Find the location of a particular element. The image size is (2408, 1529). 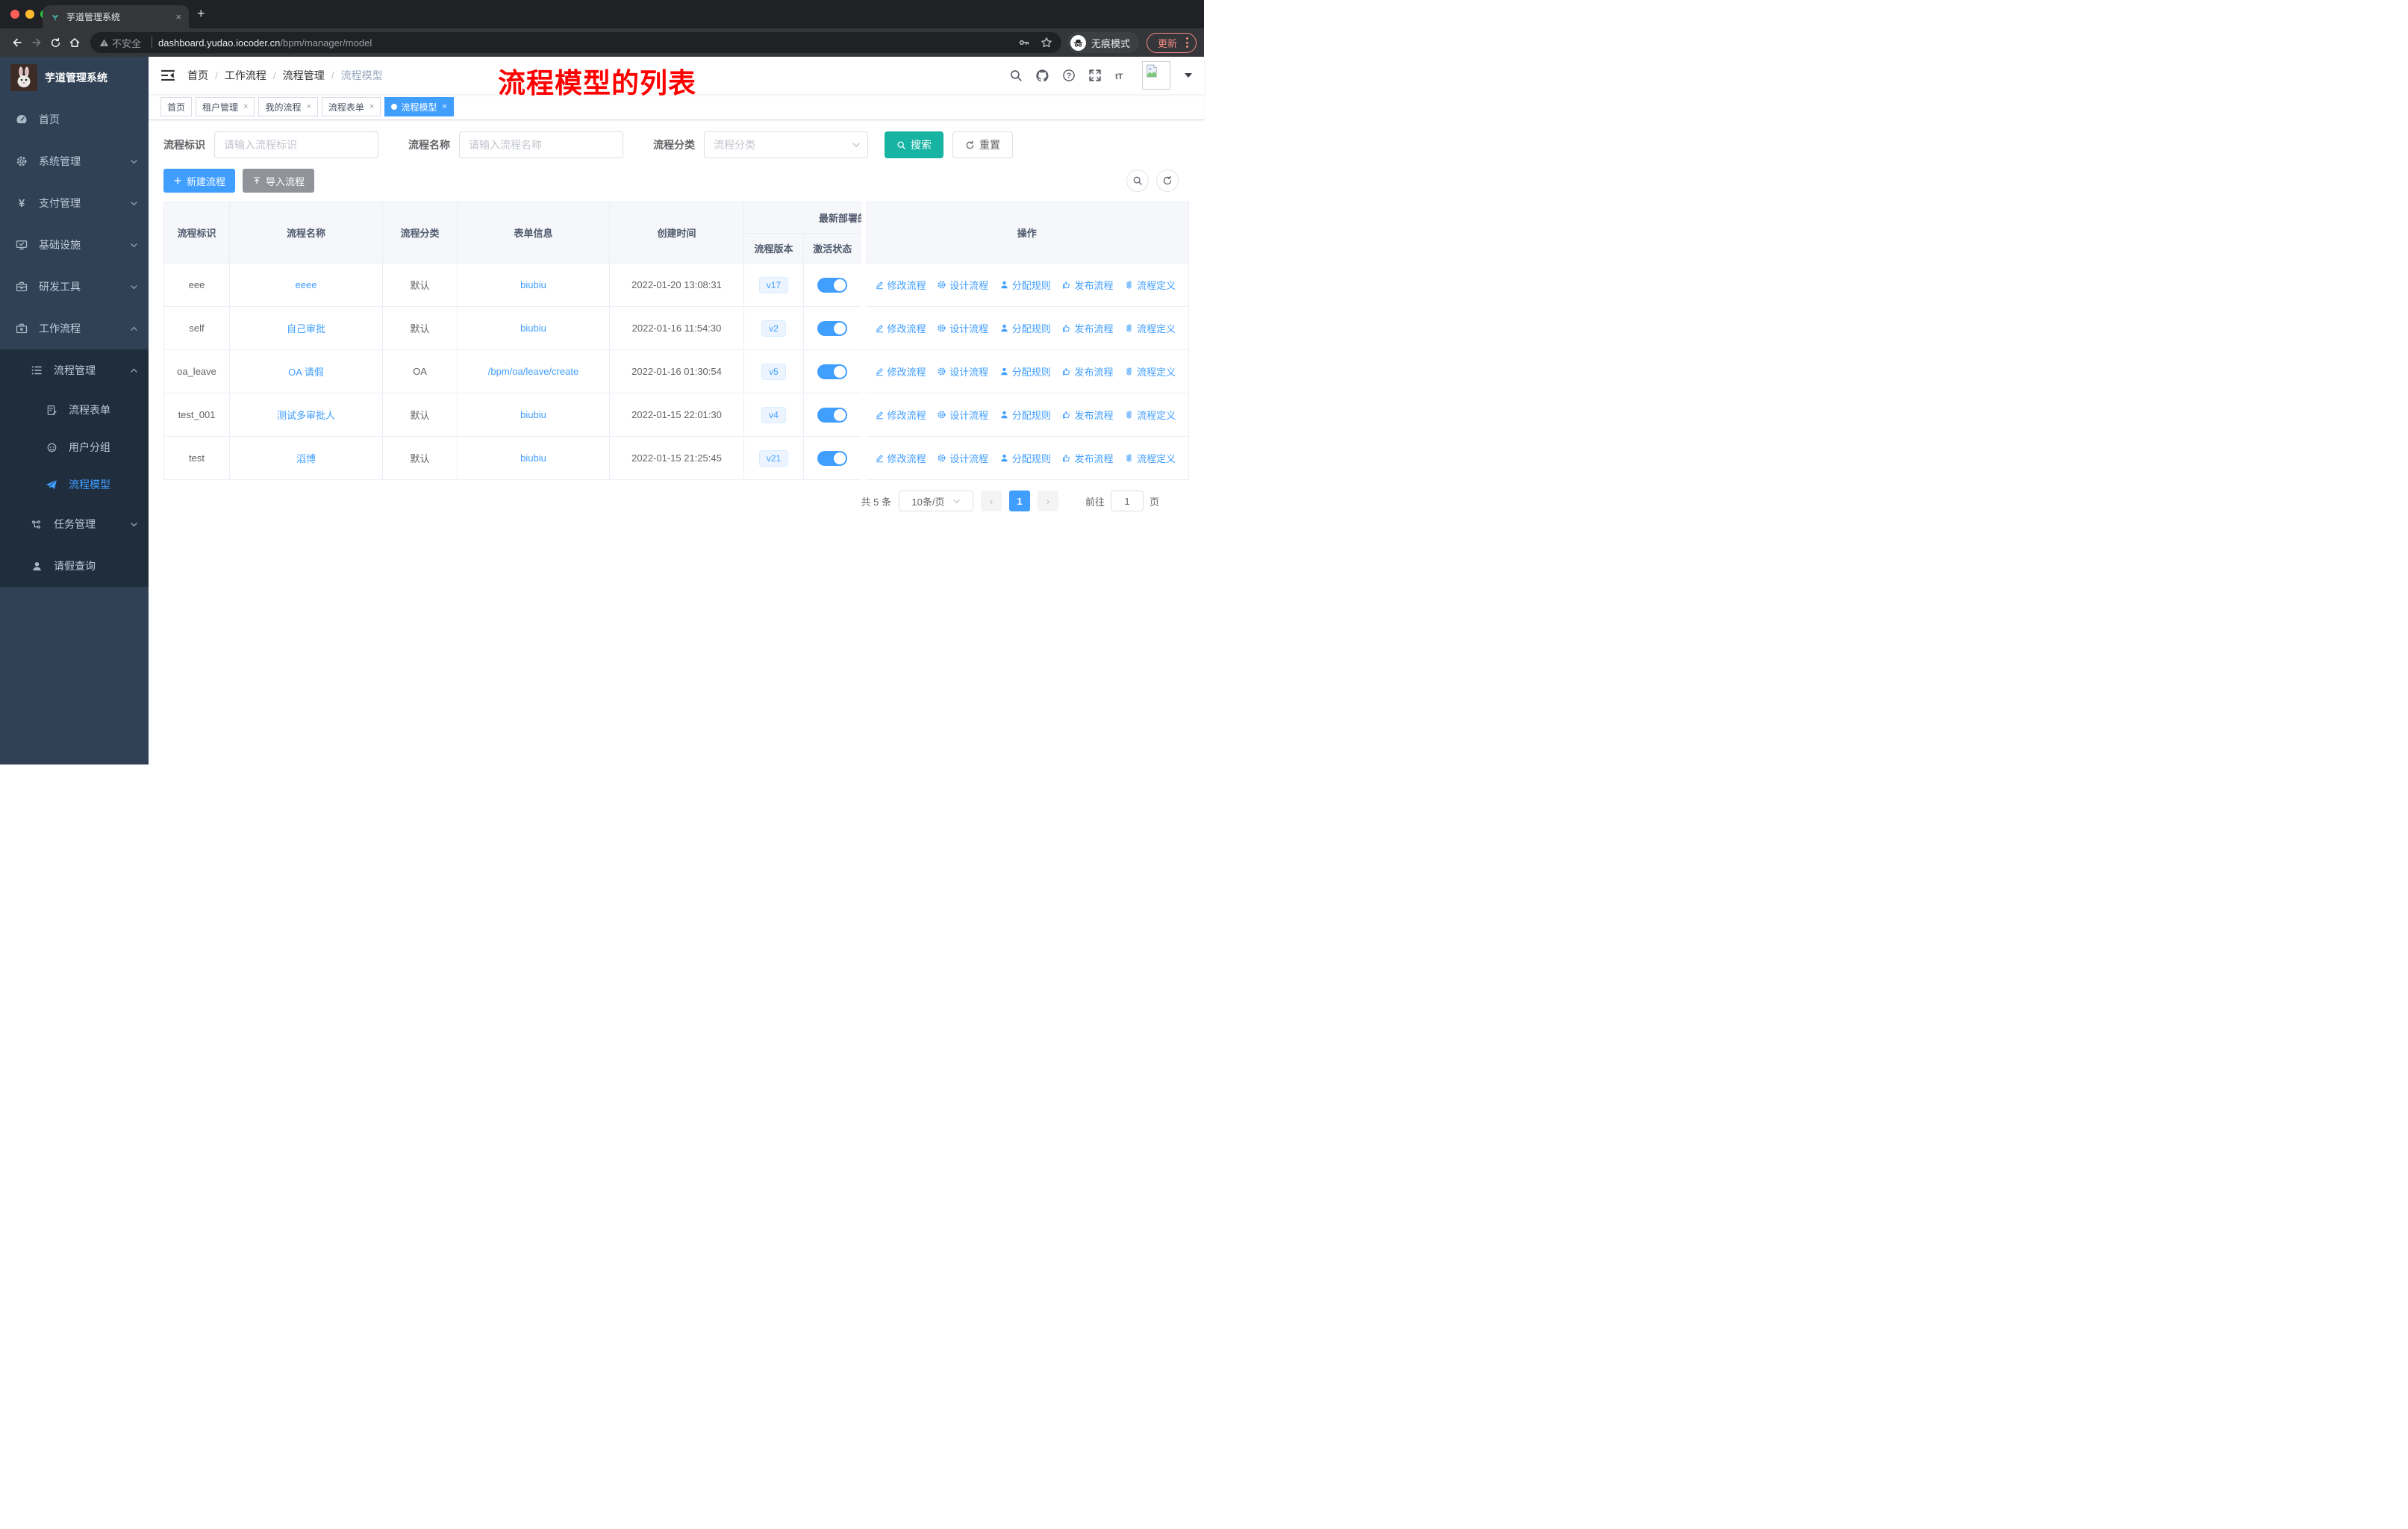

sidebar-item-workflow: 工作流程 is located at coordinates (74, 328).